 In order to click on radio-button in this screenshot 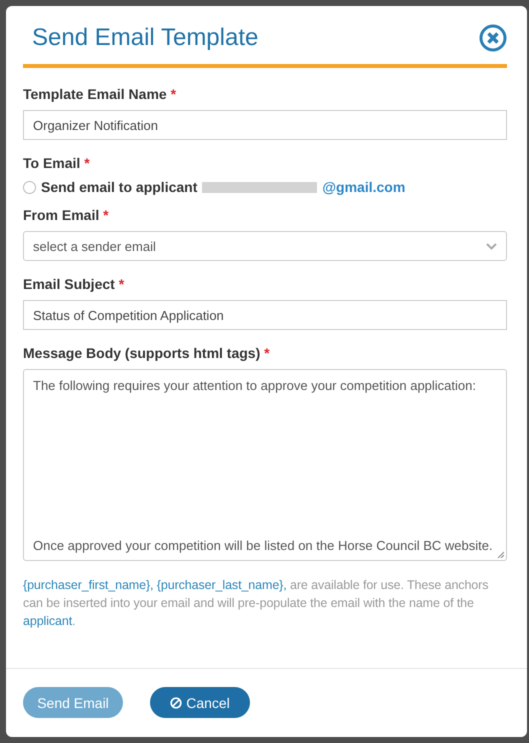, I will do `click(29, 187)`.